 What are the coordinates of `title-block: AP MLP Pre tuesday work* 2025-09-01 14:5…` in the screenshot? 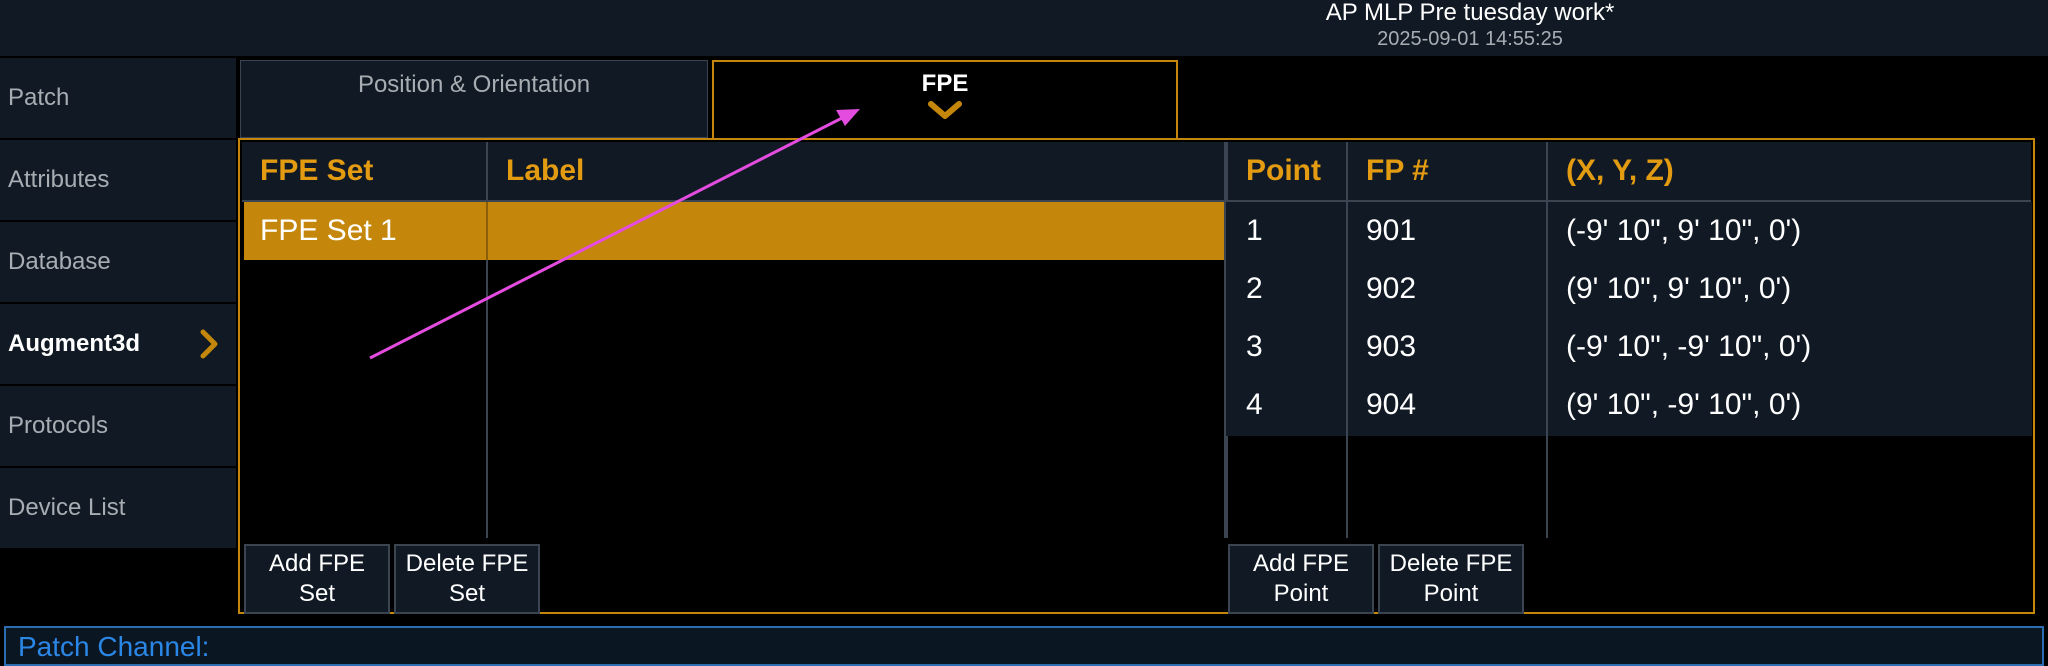 It's located at (1470, 26).